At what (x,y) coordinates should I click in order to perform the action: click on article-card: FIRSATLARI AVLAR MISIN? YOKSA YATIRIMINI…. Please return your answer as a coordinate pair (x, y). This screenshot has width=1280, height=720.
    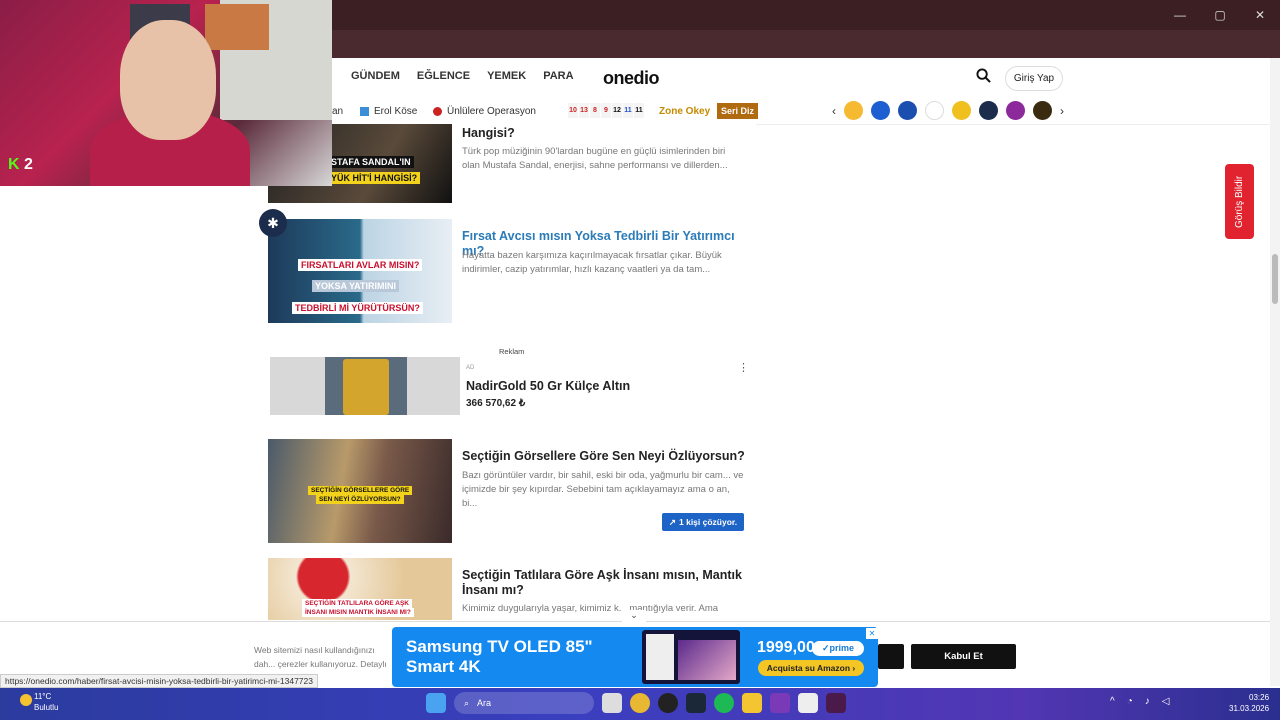
    Looking at the image, I should click on (512, 271).